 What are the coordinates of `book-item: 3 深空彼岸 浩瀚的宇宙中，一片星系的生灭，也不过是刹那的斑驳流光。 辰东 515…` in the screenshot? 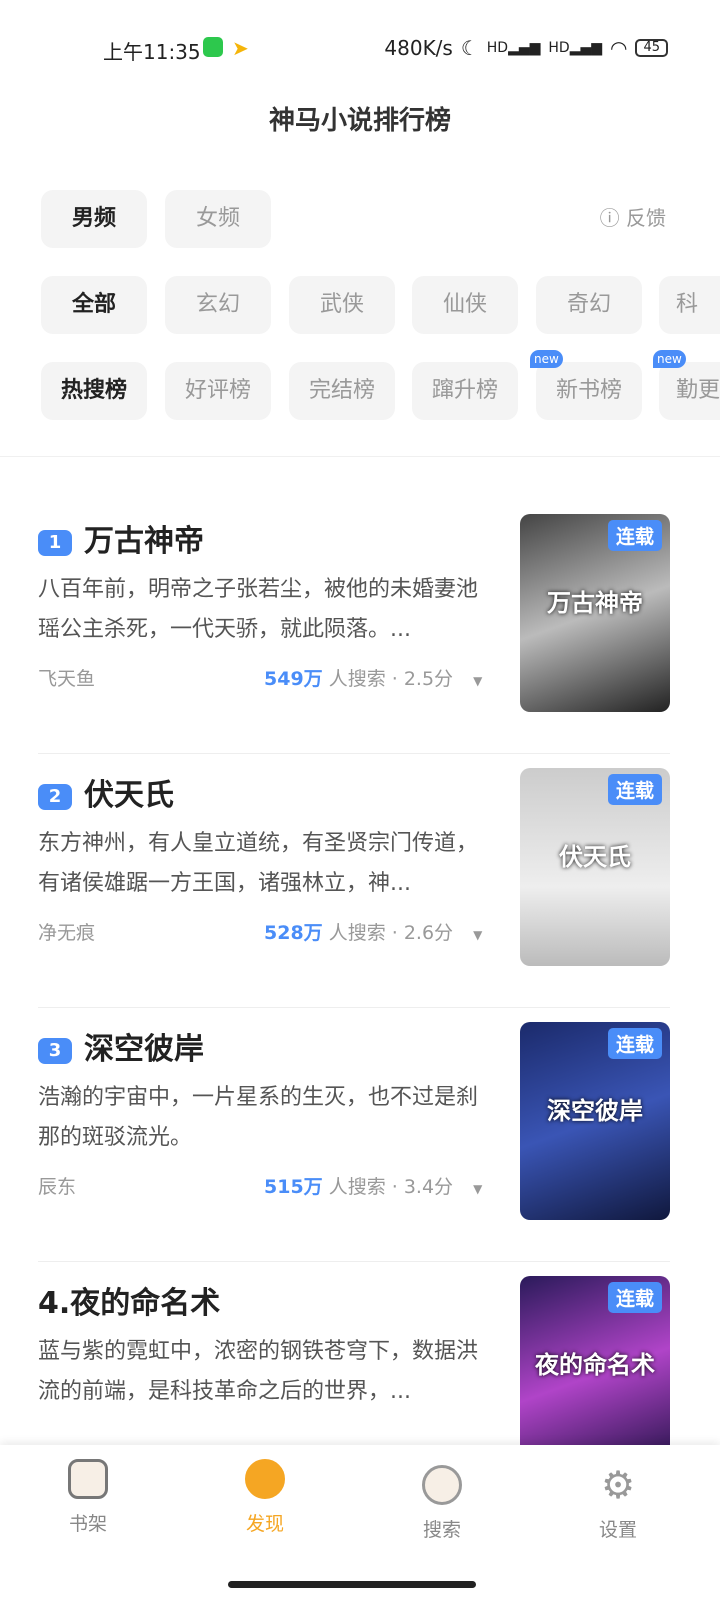 It's located at (354, 1135).